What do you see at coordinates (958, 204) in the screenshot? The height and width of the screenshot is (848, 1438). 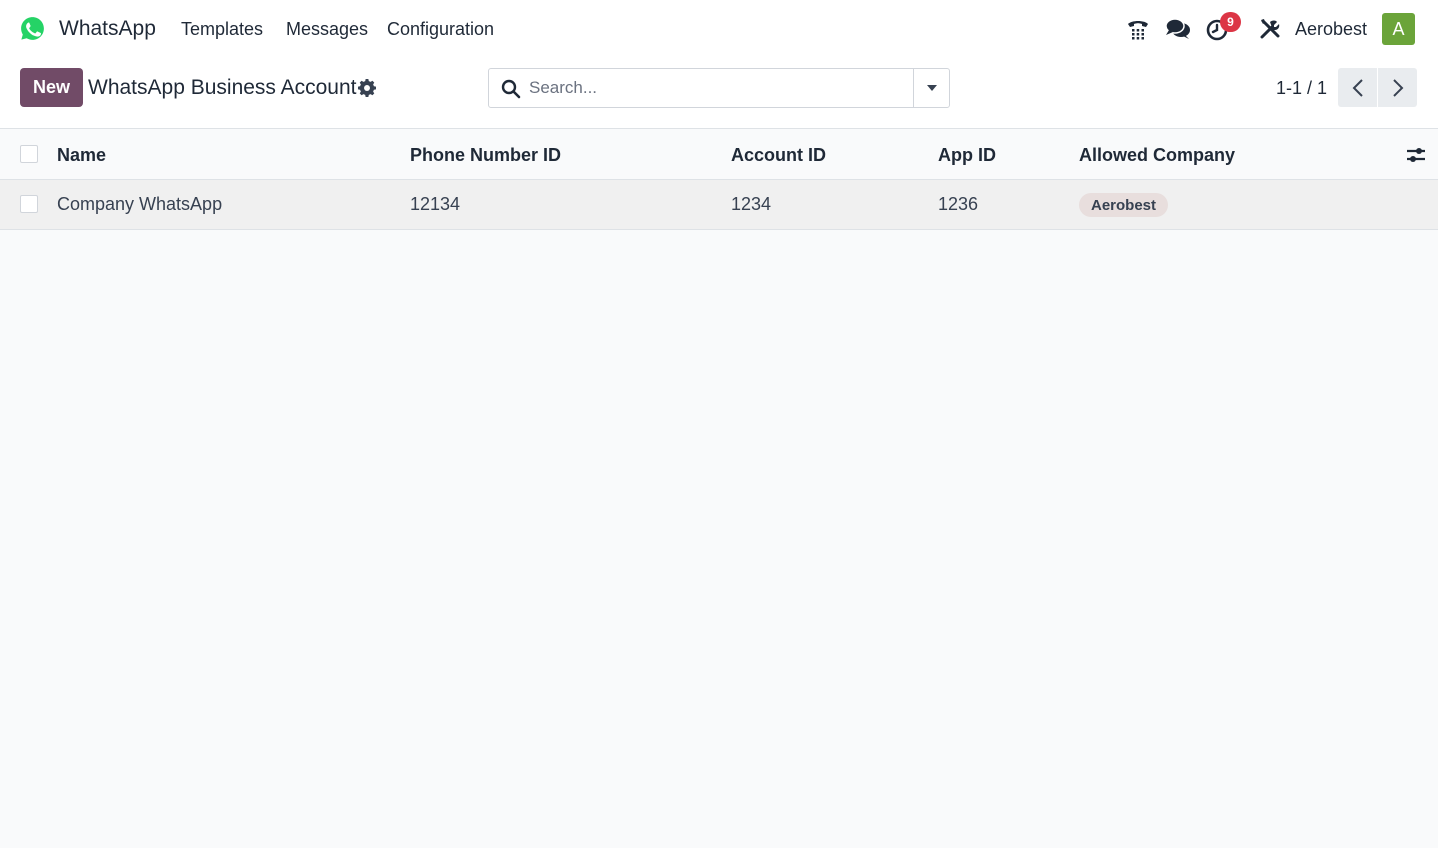 I see `cell-app-id: 1236` at bounding box center [958, 204].